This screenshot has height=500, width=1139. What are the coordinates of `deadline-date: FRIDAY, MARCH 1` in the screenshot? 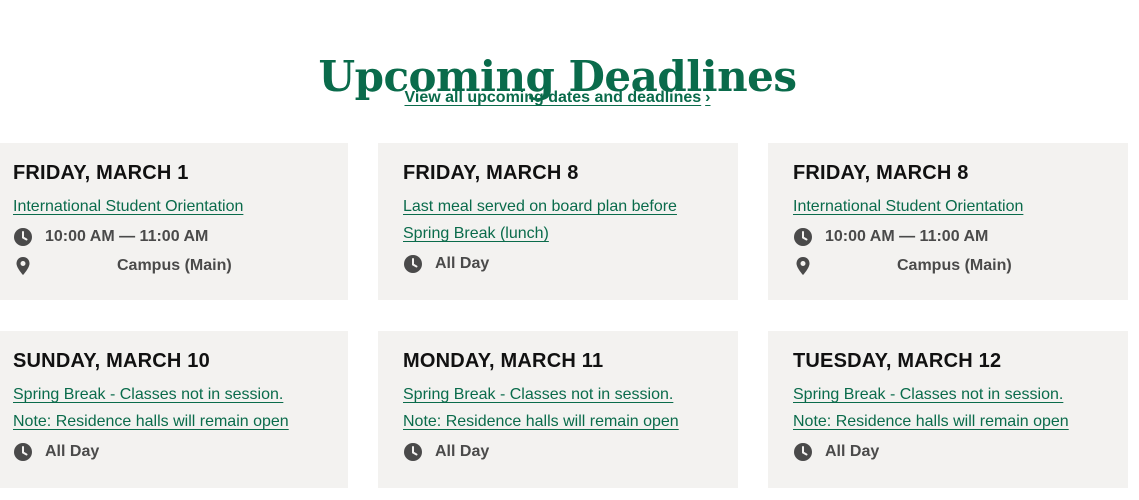 It's located at (101, 173).